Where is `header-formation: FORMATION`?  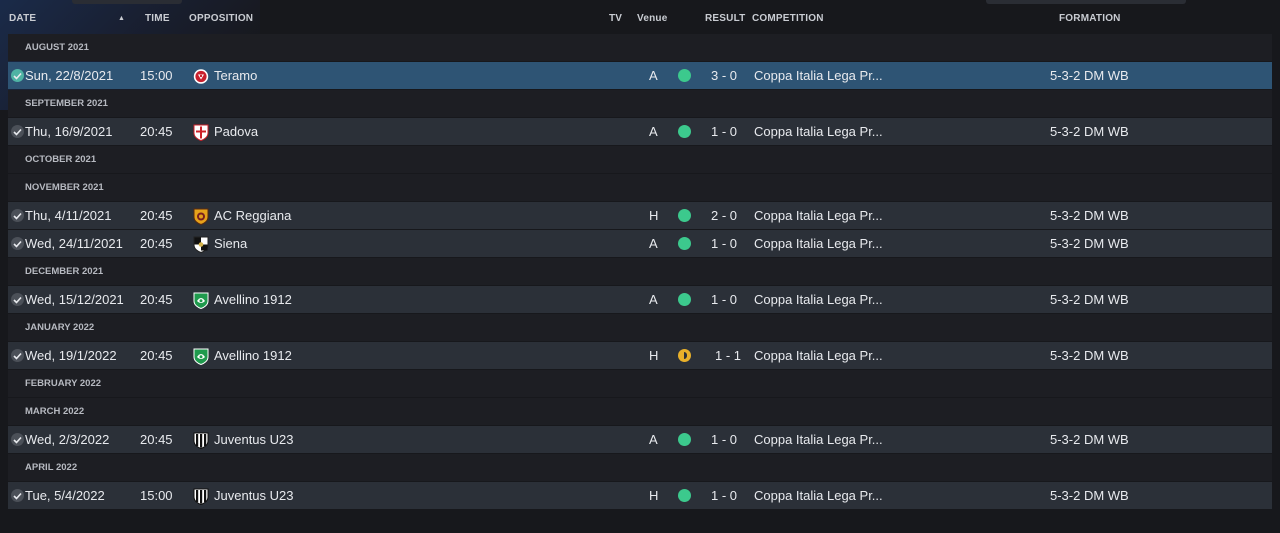
header-formation: FORMATION is located at coordinates (1090, 18).